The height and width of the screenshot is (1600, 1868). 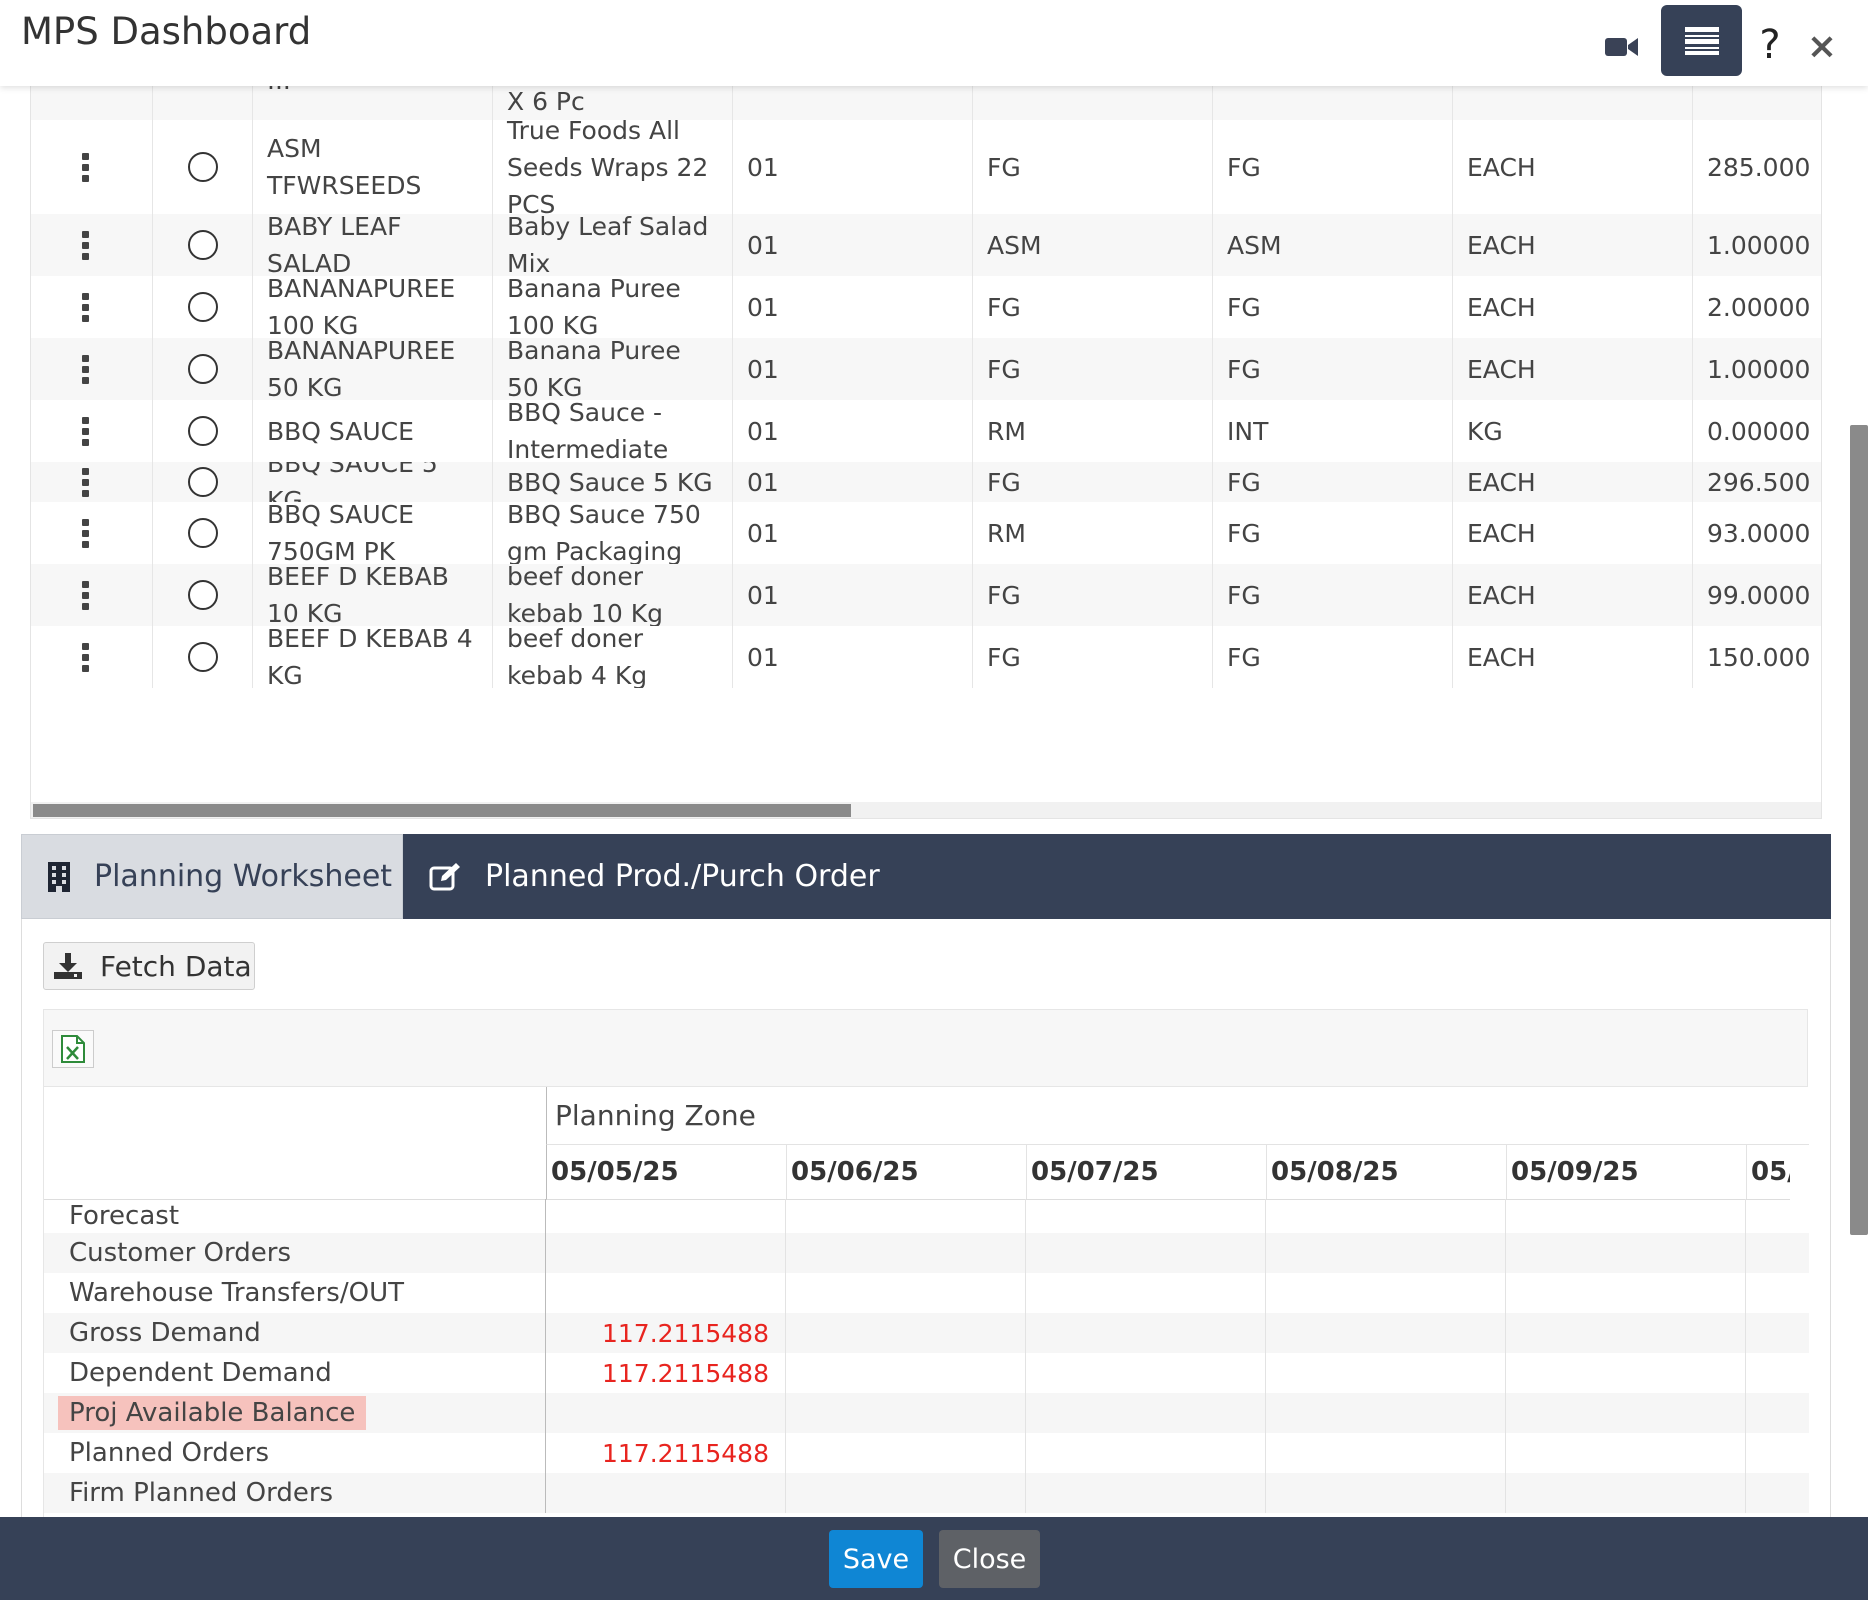 What do you see at coordinates (442, 810) in the screenshot?
I see `scrollbar-thumb` at bounding box center [442, 810].